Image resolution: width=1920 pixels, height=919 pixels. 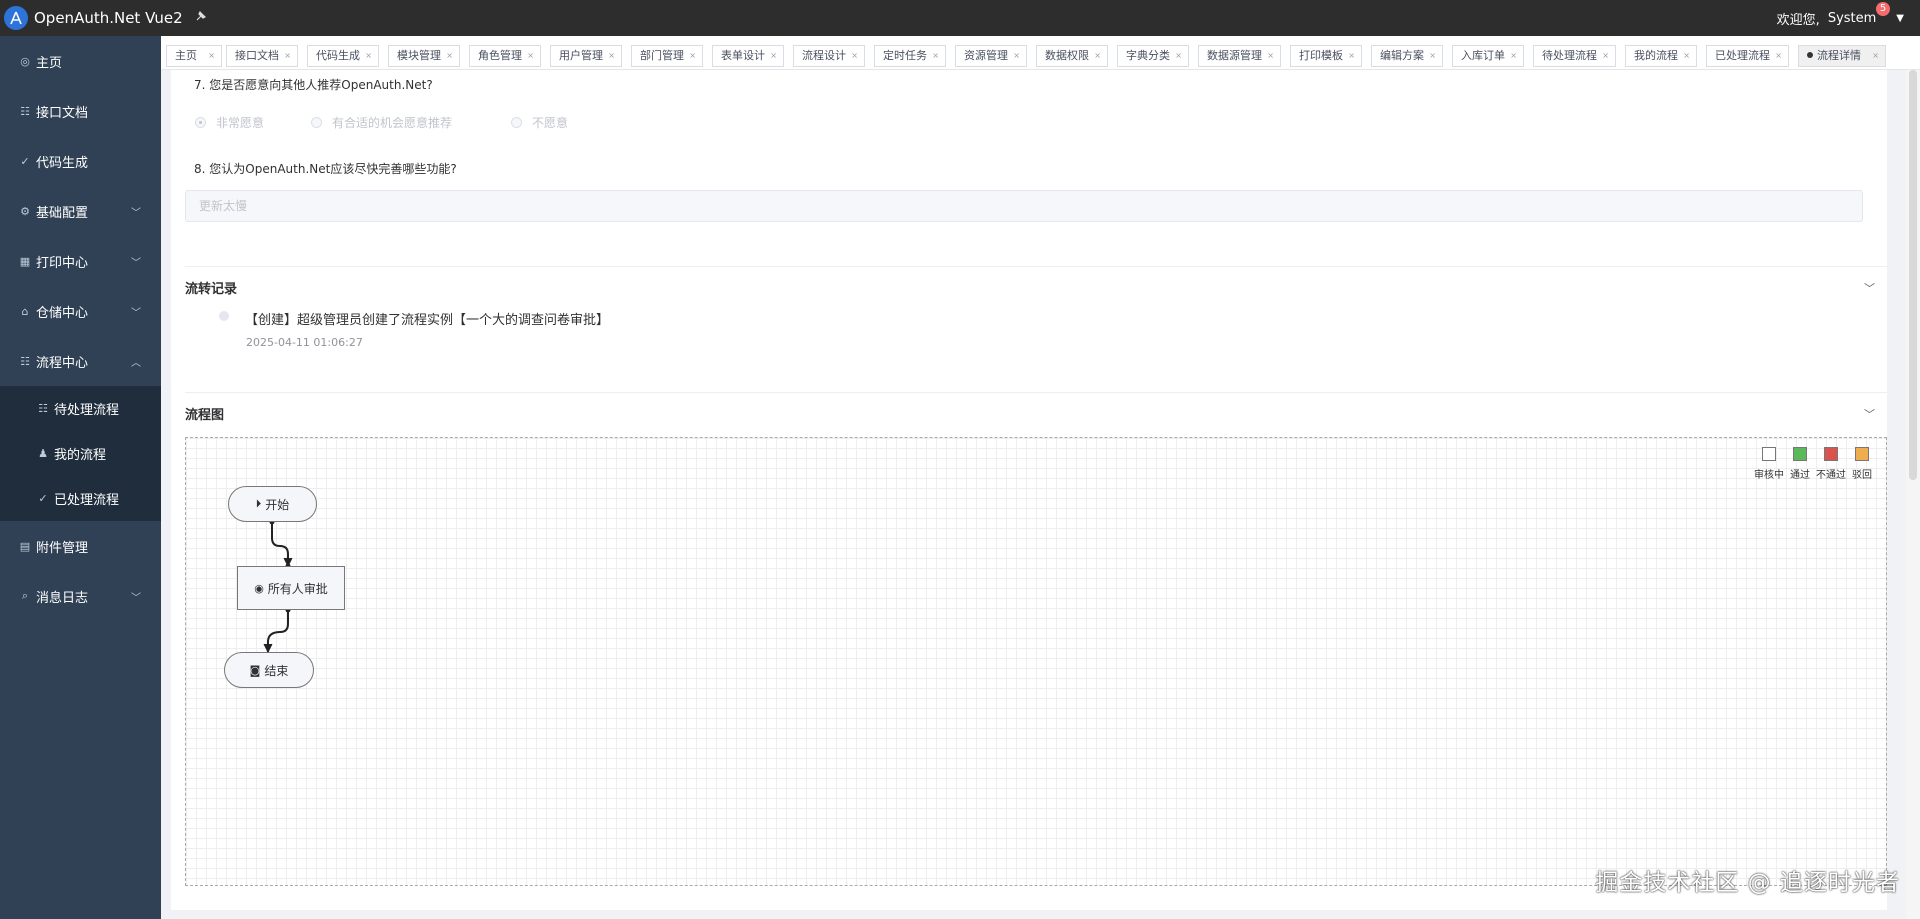 What do you see at coordinates (1859, 13) in the screenshot?
I see `user-name: System 5` at bounding box center [1859, 13].